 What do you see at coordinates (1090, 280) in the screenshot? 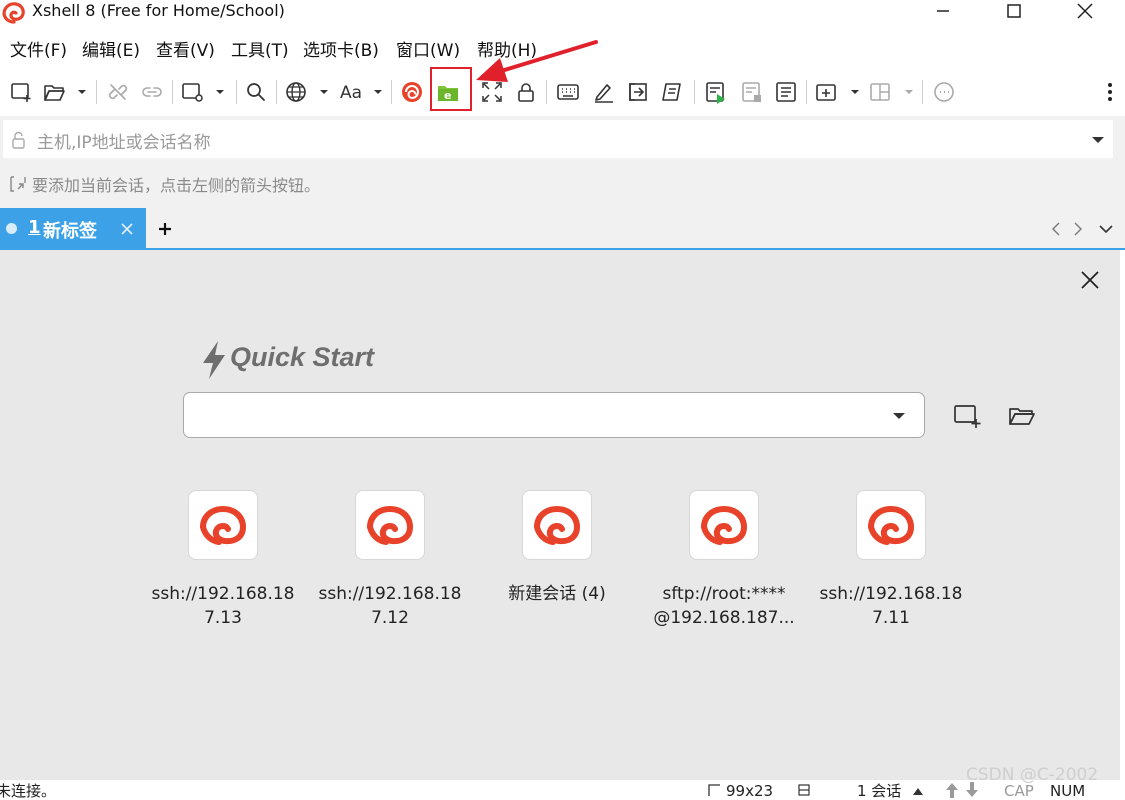
I see `close-quick-start-icon` at bounding box center [1090, 280].